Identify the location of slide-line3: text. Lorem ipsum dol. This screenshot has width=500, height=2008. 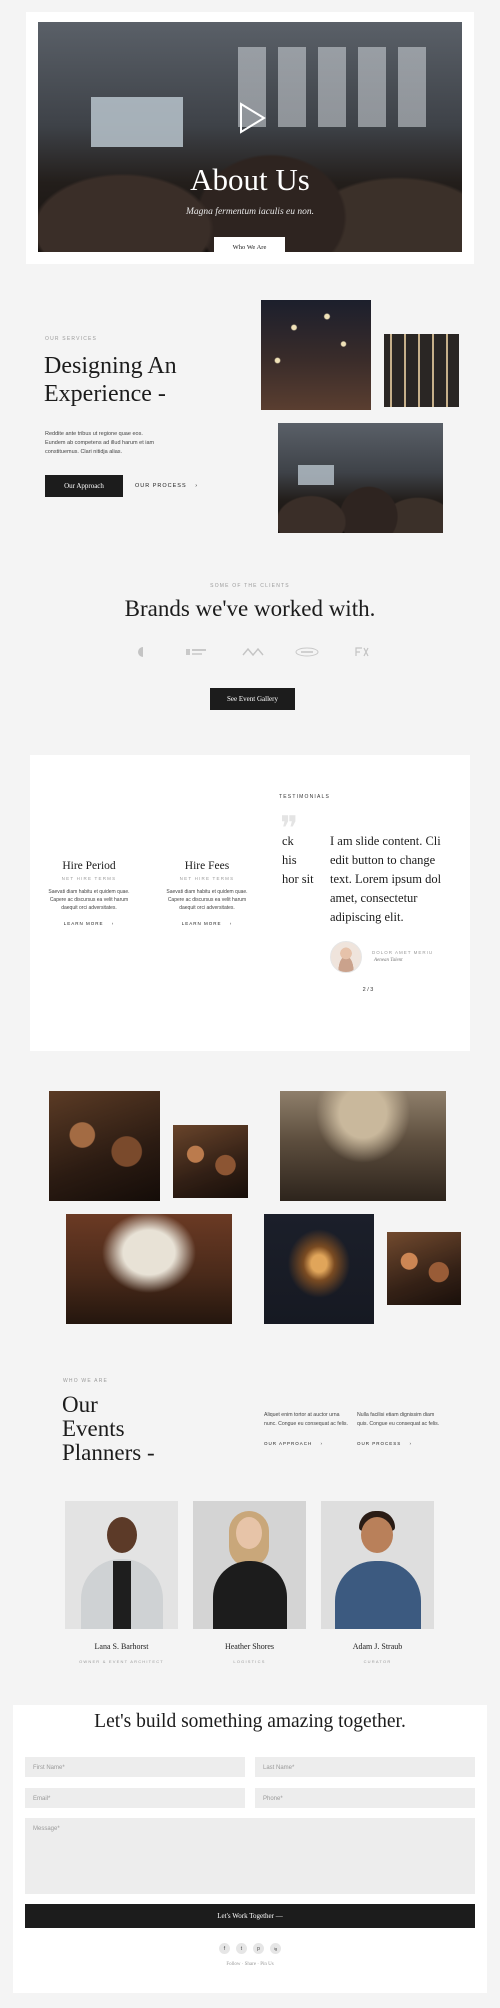
(386, 879).